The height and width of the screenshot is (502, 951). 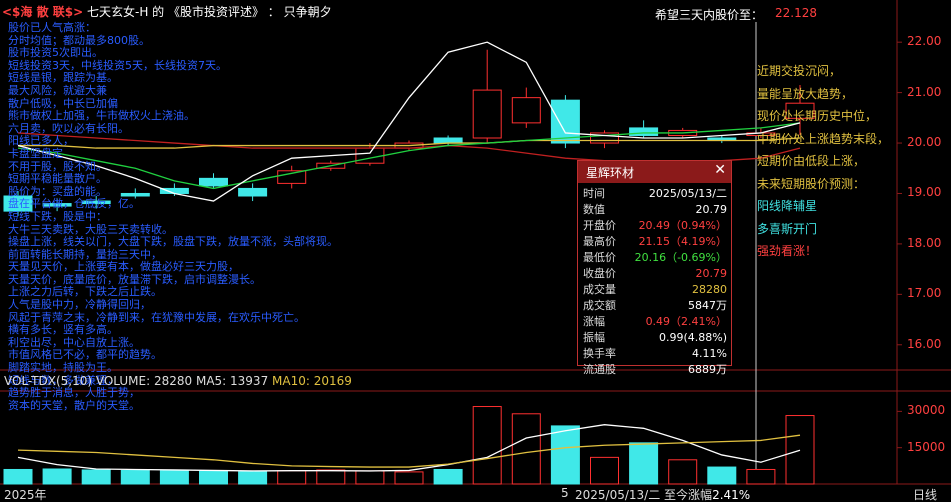 I want to click on popup-value: 28280, so click(x=709, y=289).